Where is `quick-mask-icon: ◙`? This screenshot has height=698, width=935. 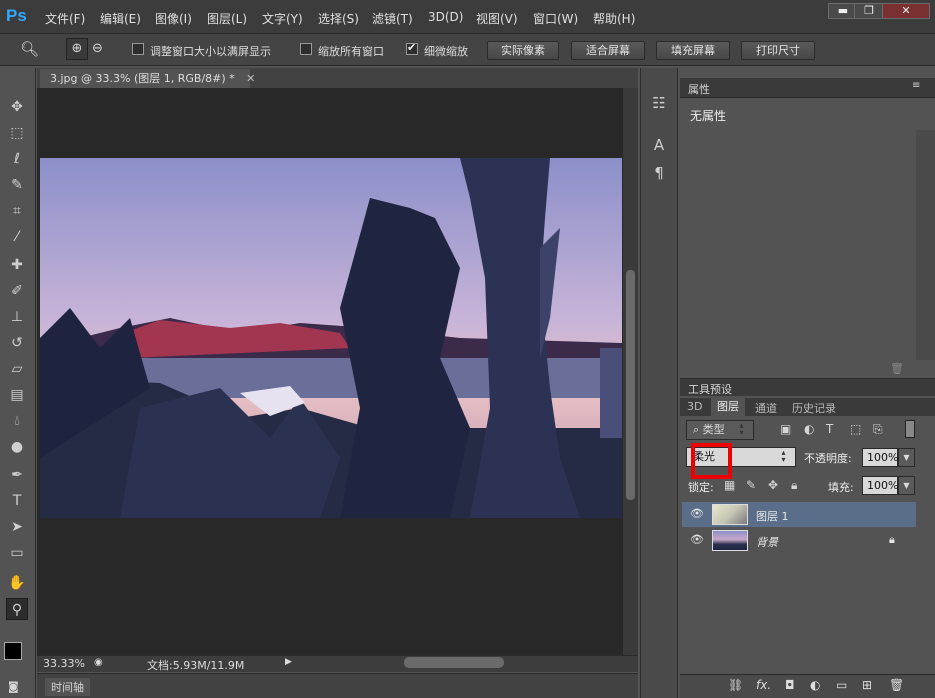 quick-mask-icon: ◙ is located at coordinates (13, 686).